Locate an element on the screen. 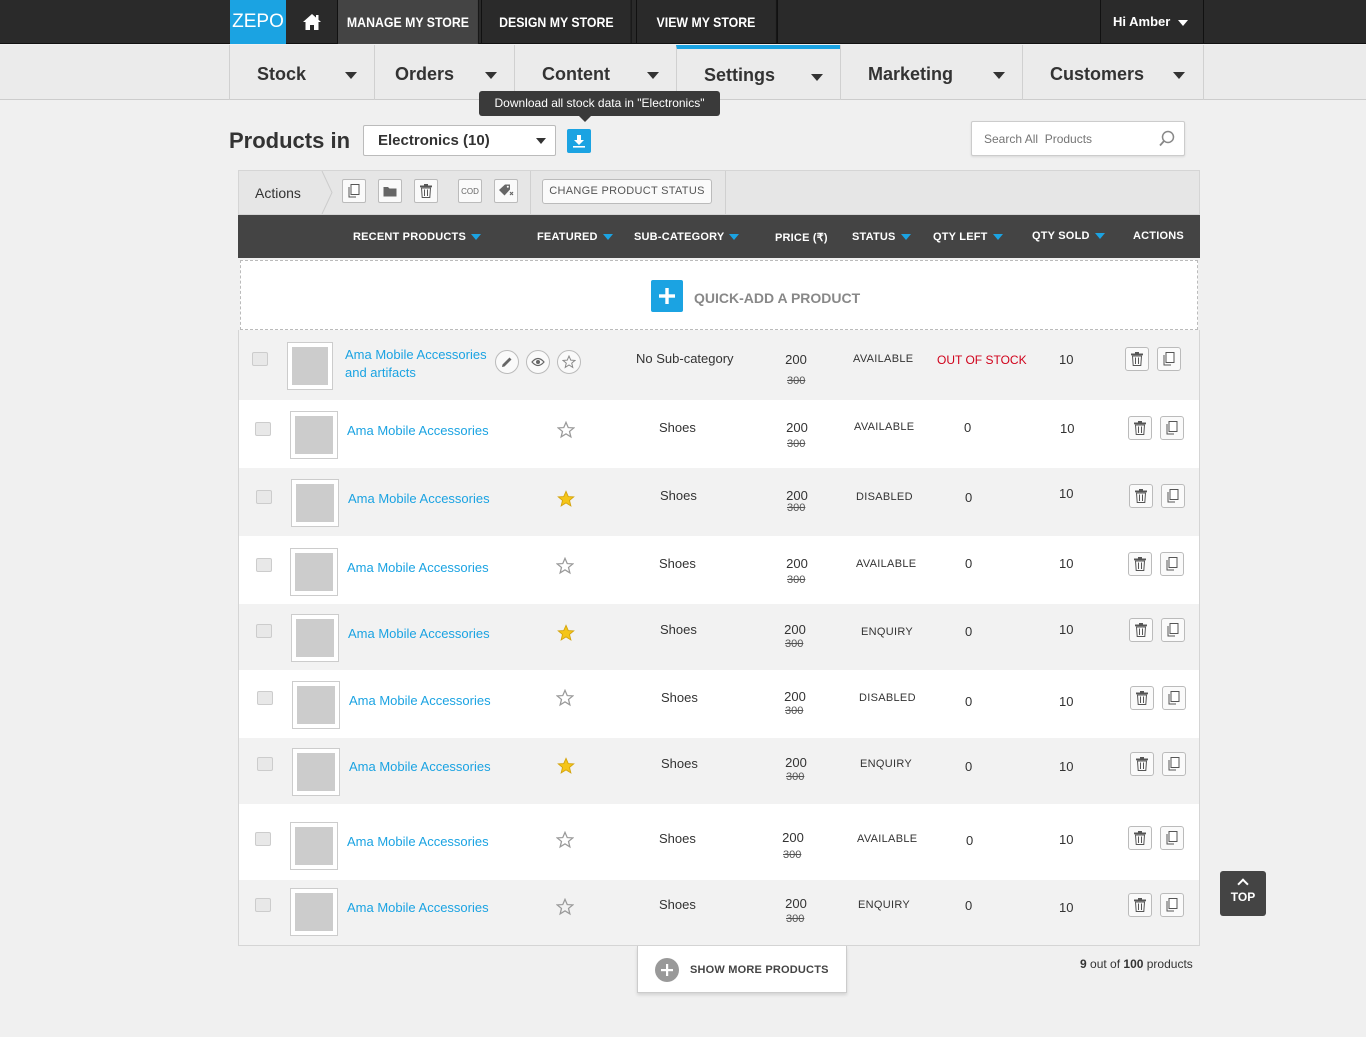 Image resolution: width=1366 pixels, height=1037 pixels. column-featured: FEATURED is located at coordinates (575, 237).